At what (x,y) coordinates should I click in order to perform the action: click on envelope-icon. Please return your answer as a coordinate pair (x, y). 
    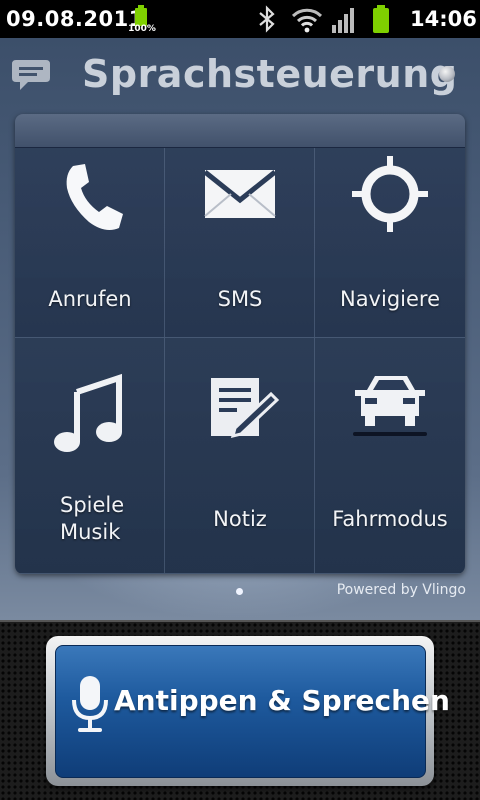
    Looking at the image, I should click on (240, 194).